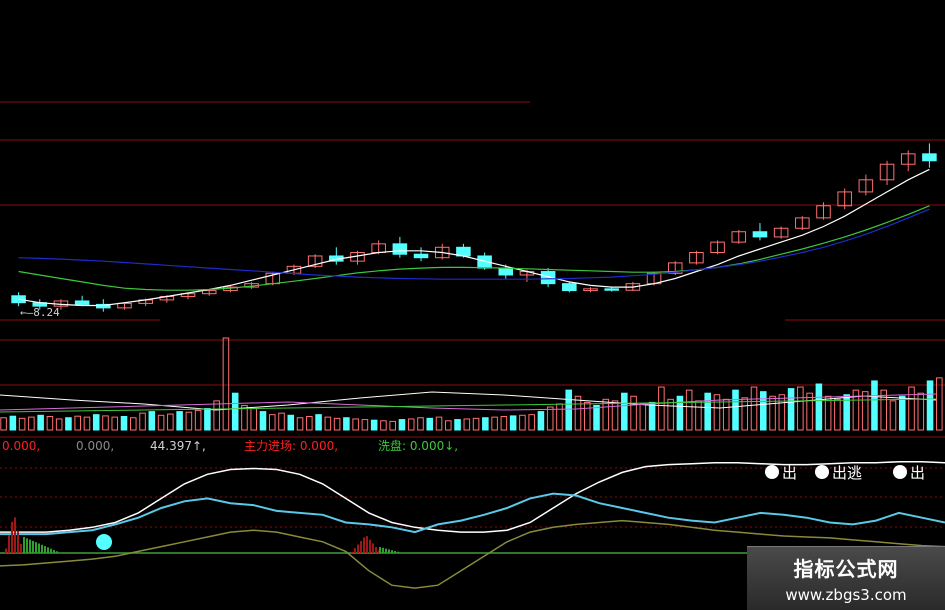 Image resolution: width=945 pixels, height=610 pixels. What do you see at coordinates (21, 446) in the screenshot?
I see `legend-item: 0.000,` at bounding box center [21, 446].